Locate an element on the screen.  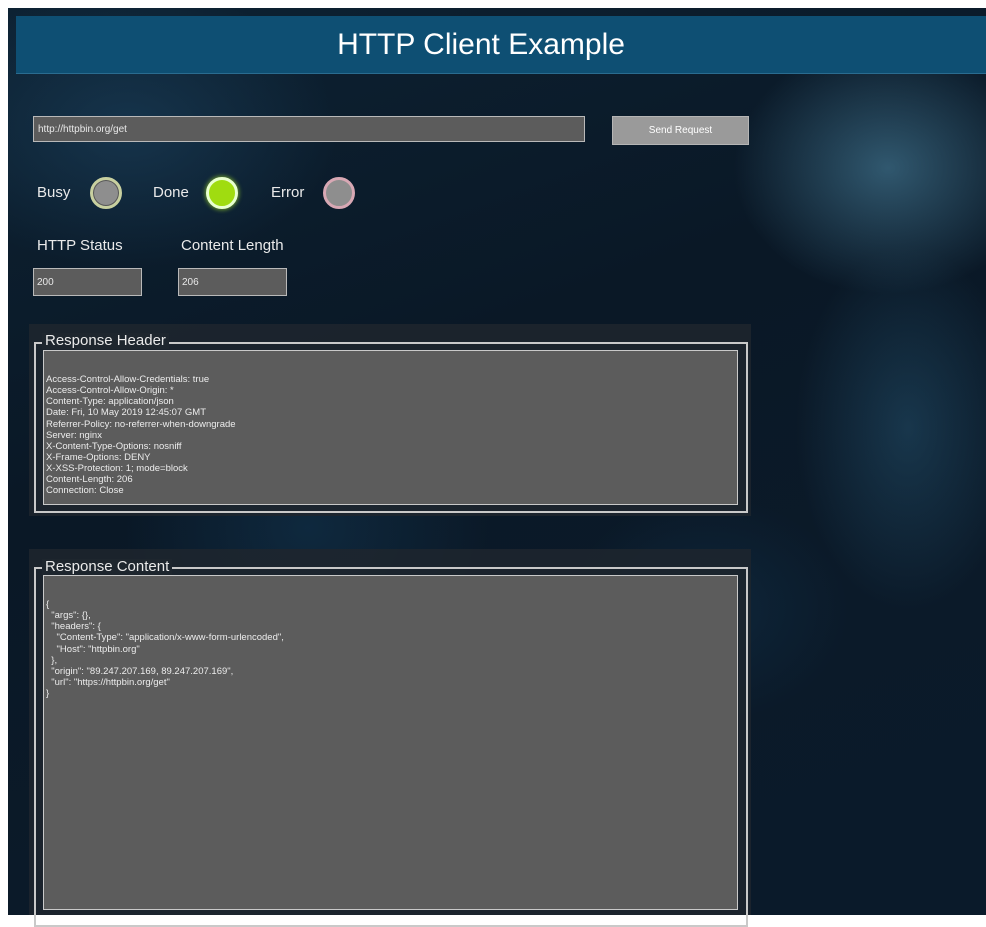
header-line: Date: Fri, 10 May 2019 12:45:07 GMT is located at coordinates (126, 413).